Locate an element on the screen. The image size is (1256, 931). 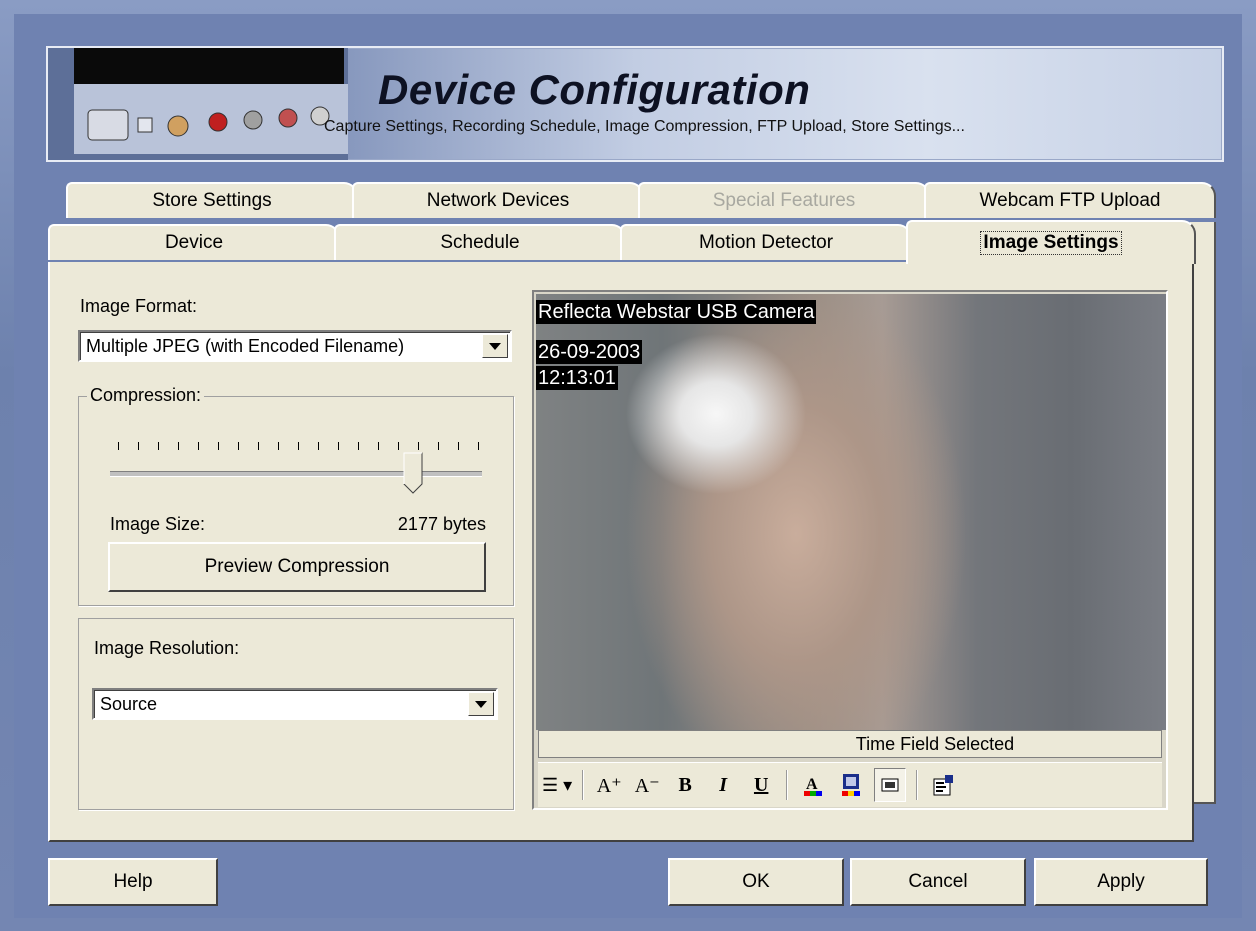
image-size-label: Image Size: is located at coordinates (158, 524).